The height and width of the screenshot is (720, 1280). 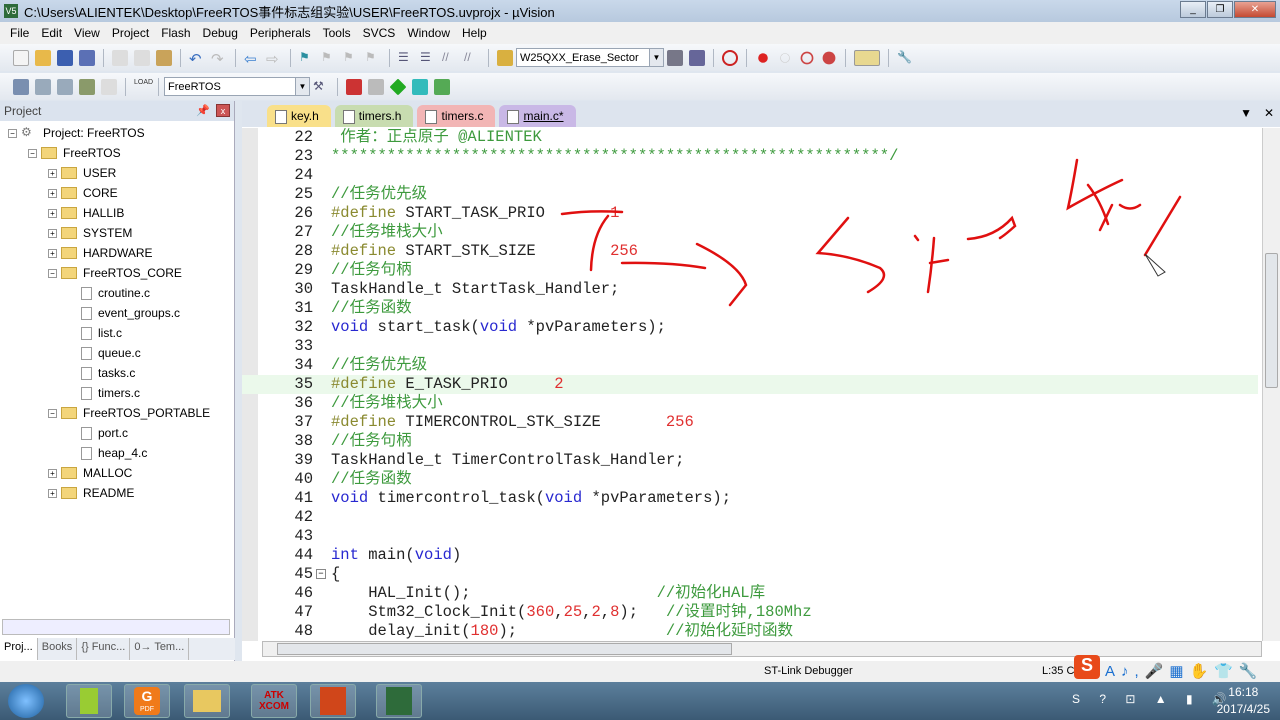 What do you see at coordinates (807, 57) in the screenshot?
I see `disable-all-breakpoints-icon` at bounding box center [807, 57].